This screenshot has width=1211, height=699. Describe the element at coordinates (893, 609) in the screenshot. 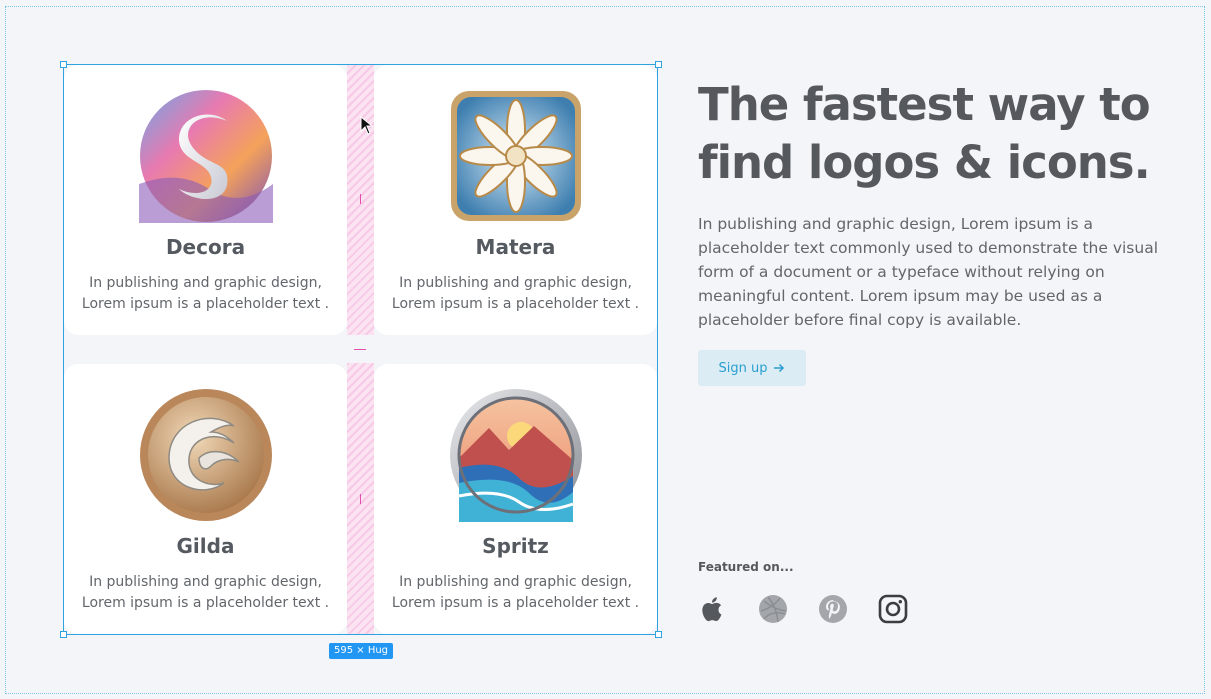

I see `instagram-icon` at that location.